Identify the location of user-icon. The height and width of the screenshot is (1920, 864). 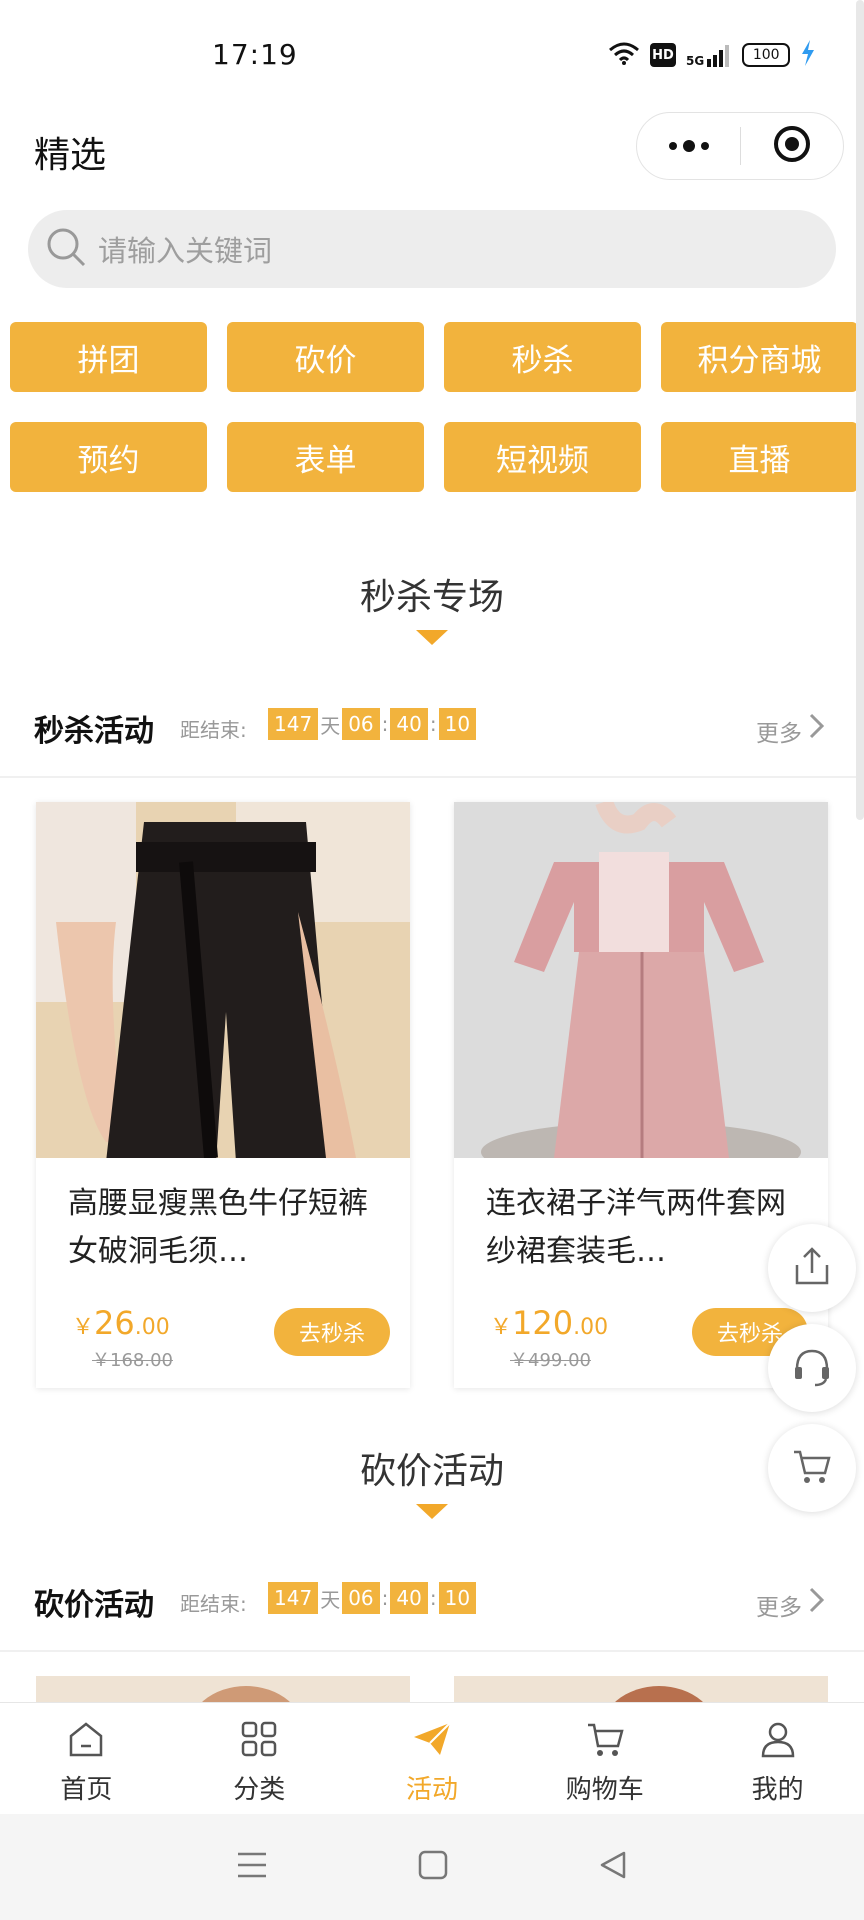
(778, 1741).